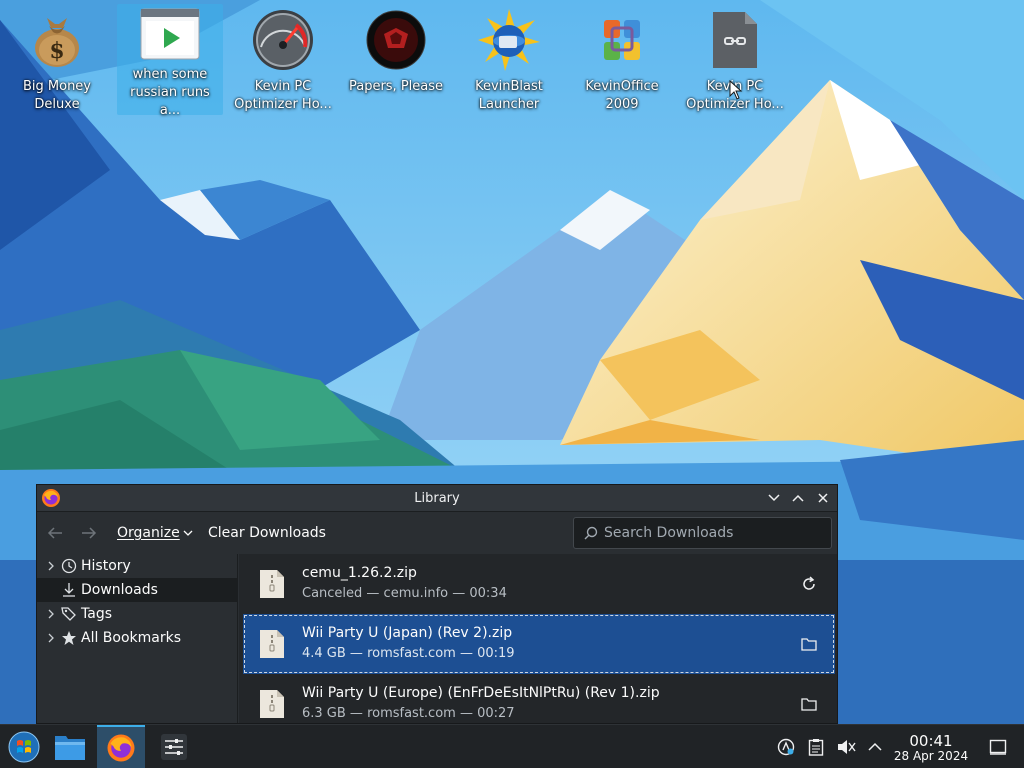  What do you see at coordinates (512, 746) in the screenshot?
I see `taskbar: 00:41 28 Apr 2024` at bounding box center [512, 746].